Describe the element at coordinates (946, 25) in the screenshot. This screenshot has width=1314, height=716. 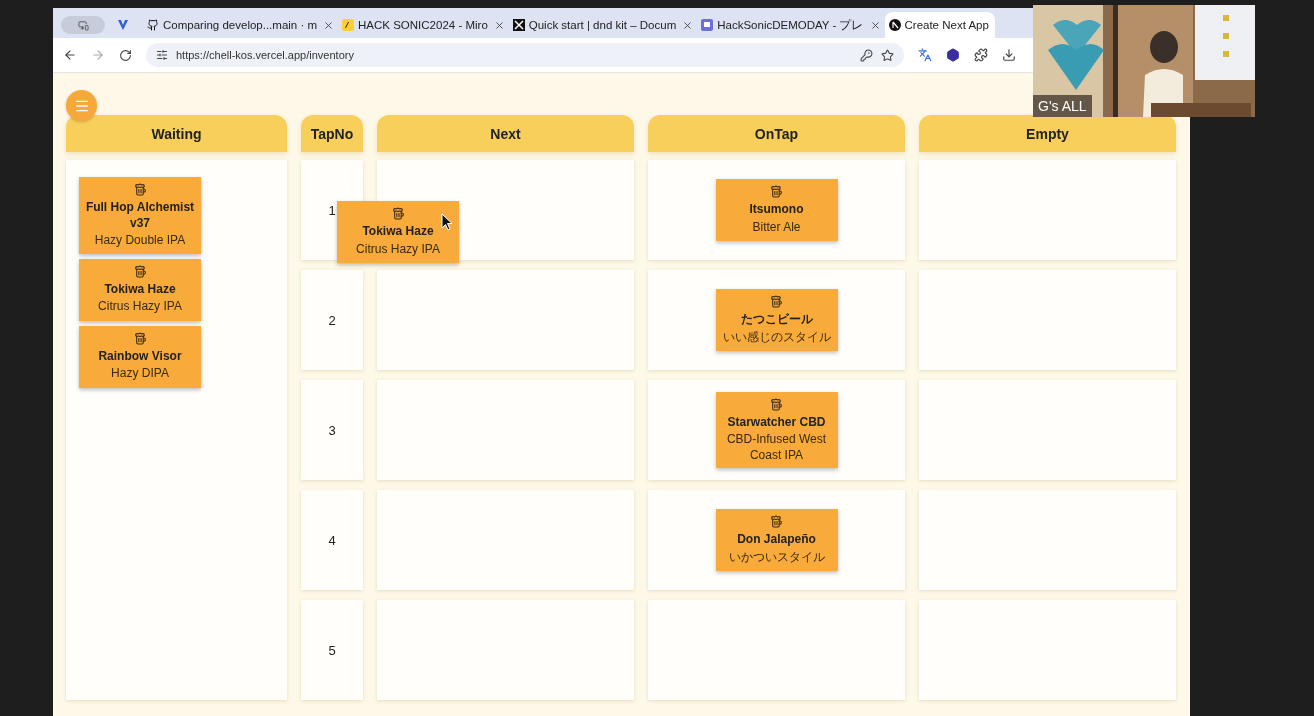
I see `tab-title: Create Next App` at that location.